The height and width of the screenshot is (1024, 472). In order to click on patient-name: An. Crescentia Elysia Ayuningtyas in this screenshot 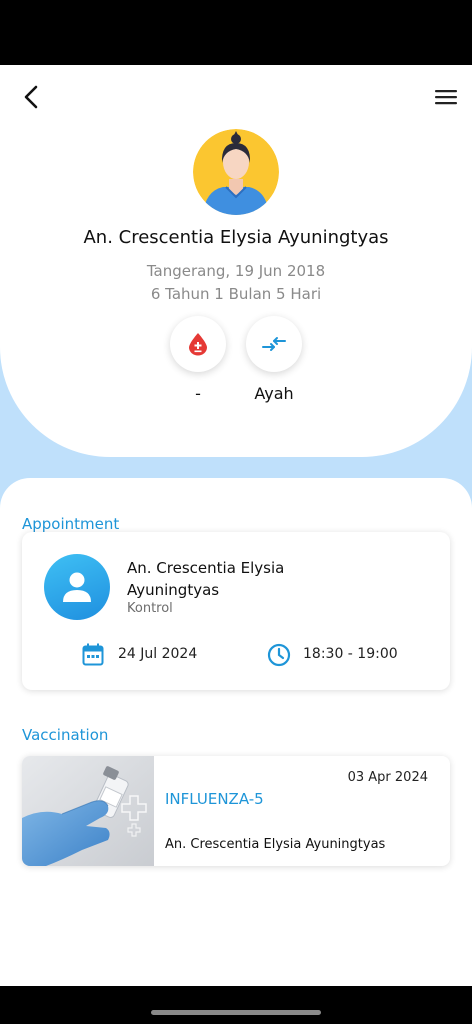, I will do `click(236, 237)`.